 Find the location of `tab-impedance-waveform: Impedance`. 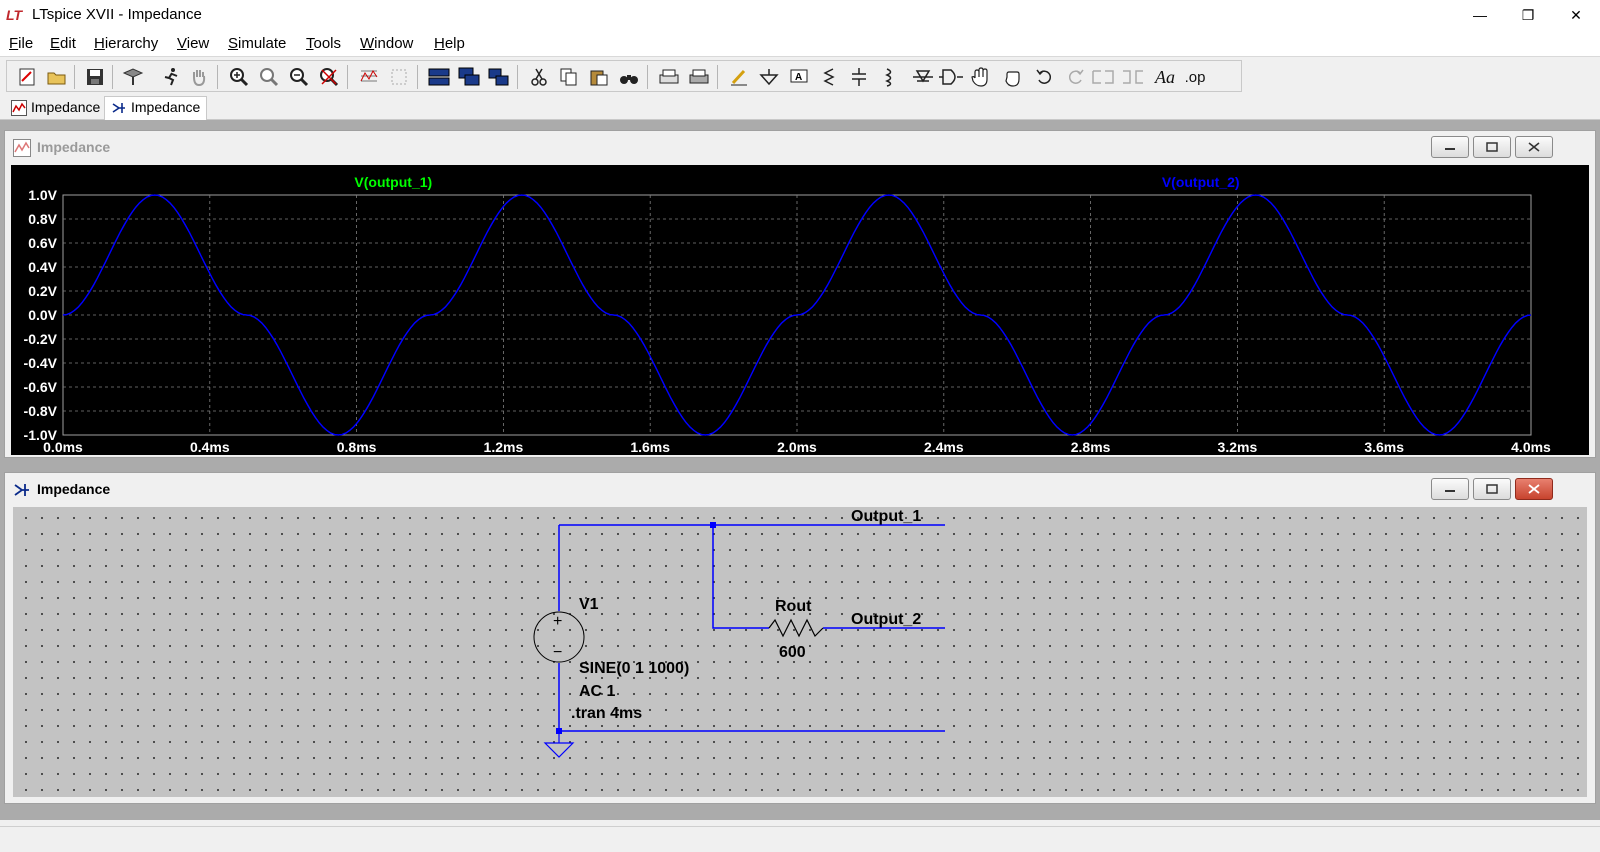

tab-impedance-waveform: Impedance is located at coordinates (55, 108).